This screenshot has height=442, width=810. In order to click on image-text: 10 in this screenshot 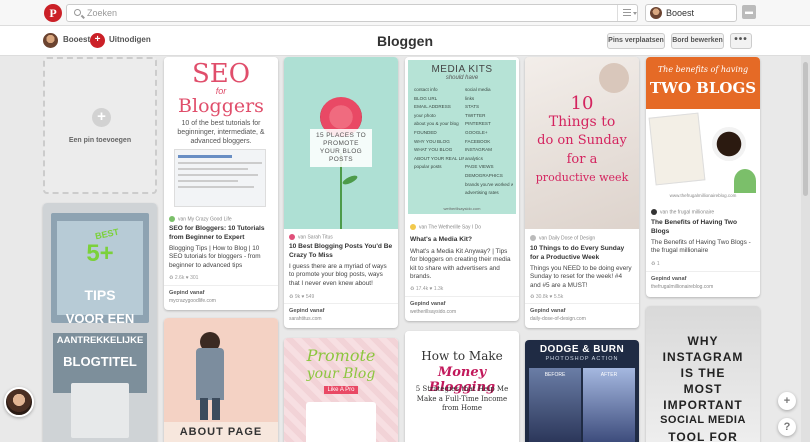, I will do `click(582, 103)`.